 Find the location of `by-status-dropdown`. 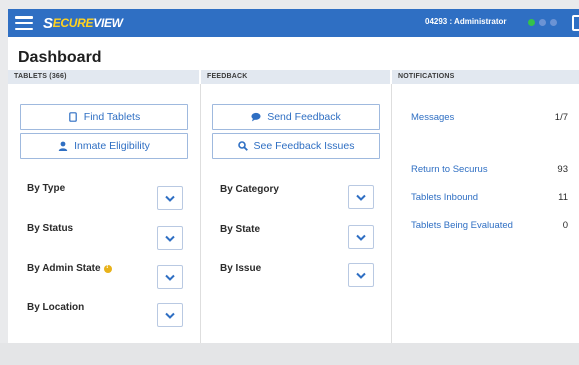

by-status-dropdown is located at coordinates (170, 238).